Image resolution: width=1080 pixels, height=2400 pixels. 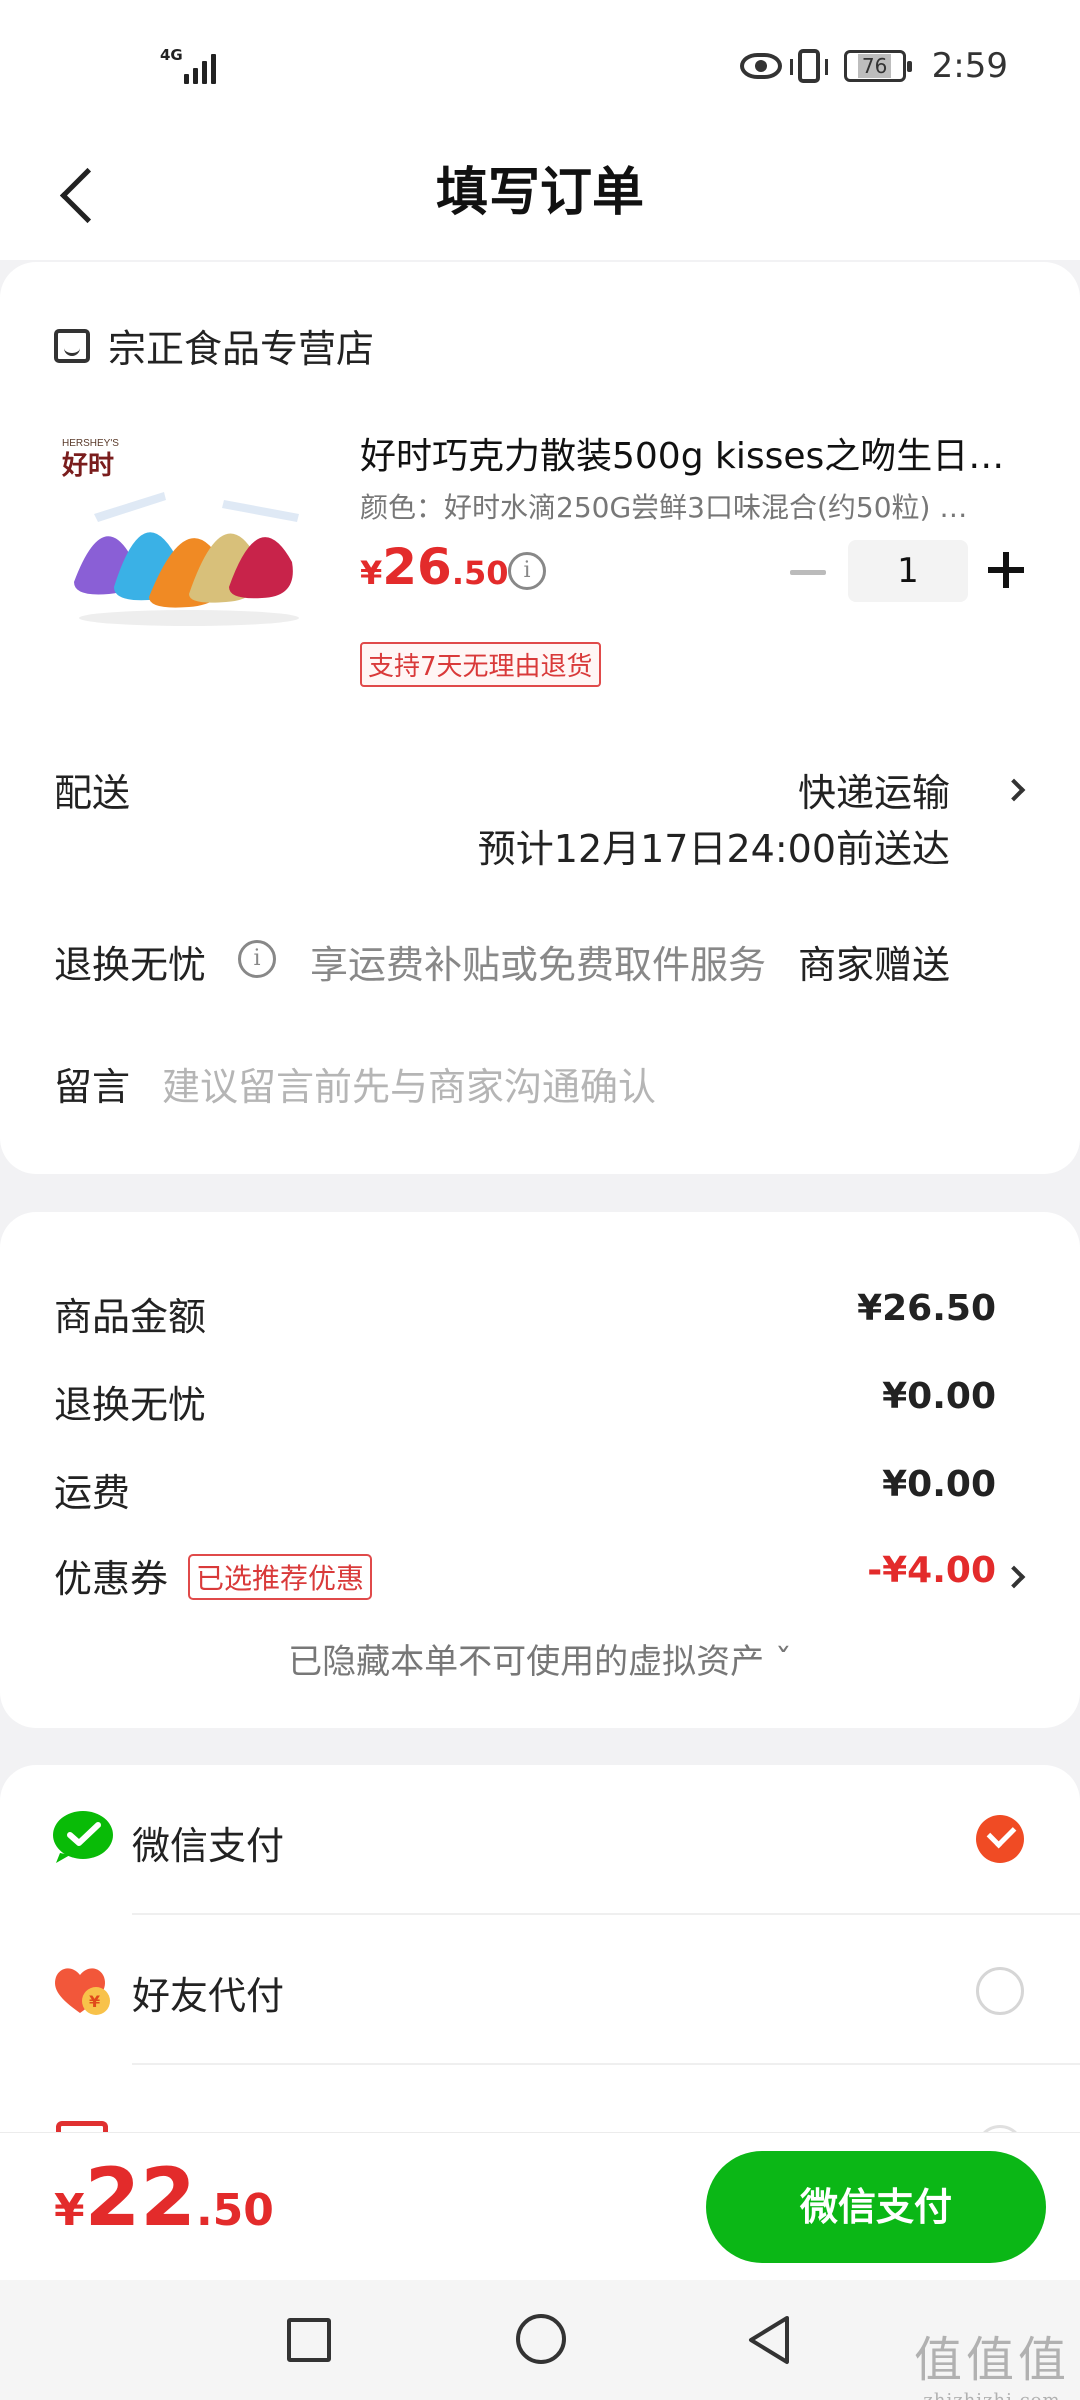 What do you see at coordinates (540, 1840) in the screenshot?
I see `payment-option-wechat: 微信支付` at bounding box center [540, 1840].